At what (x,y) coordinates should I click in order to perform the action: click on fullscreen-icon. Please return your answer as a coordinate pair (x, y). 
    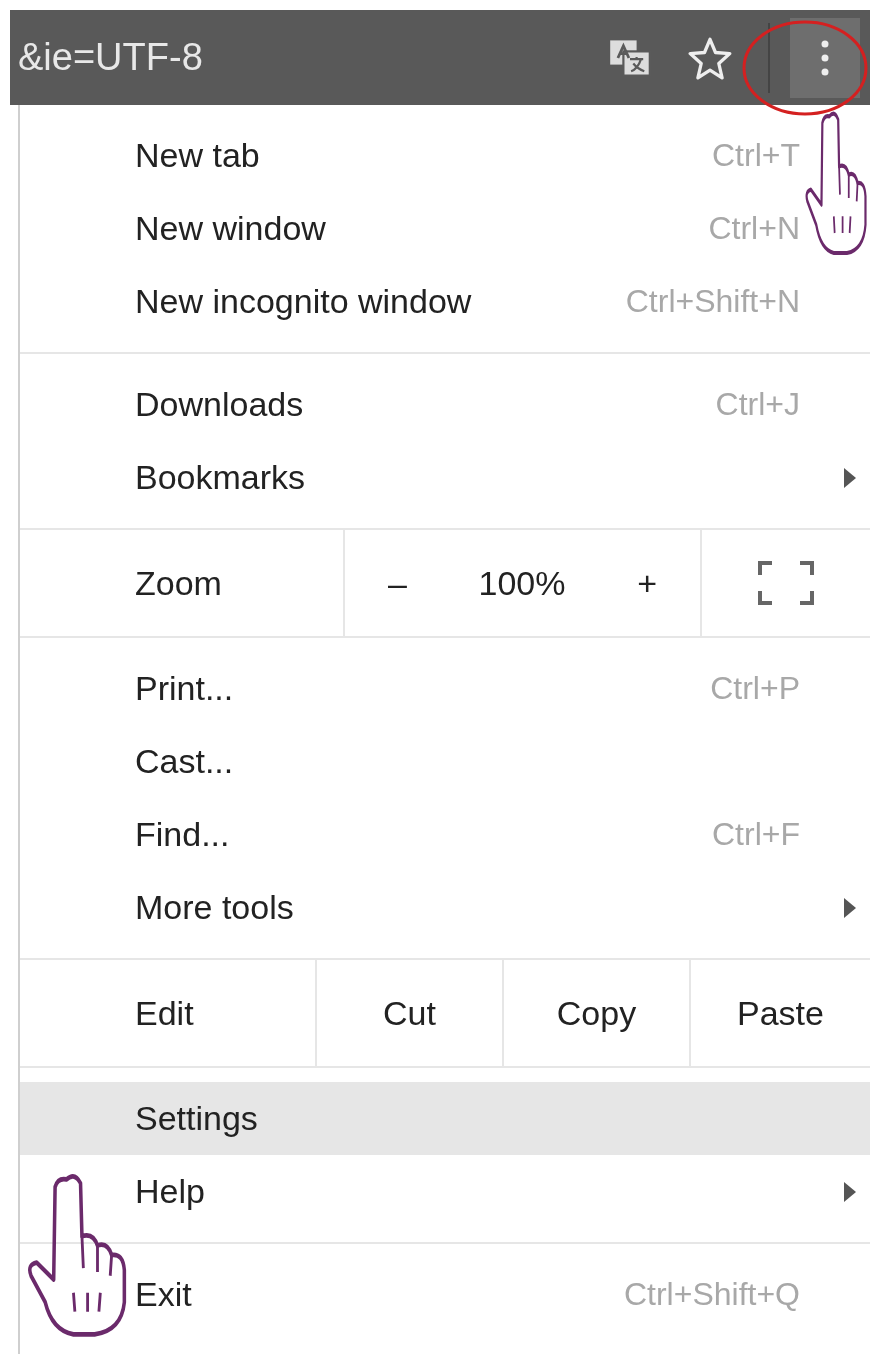
    Looking at the image, I should click on (786, 583).